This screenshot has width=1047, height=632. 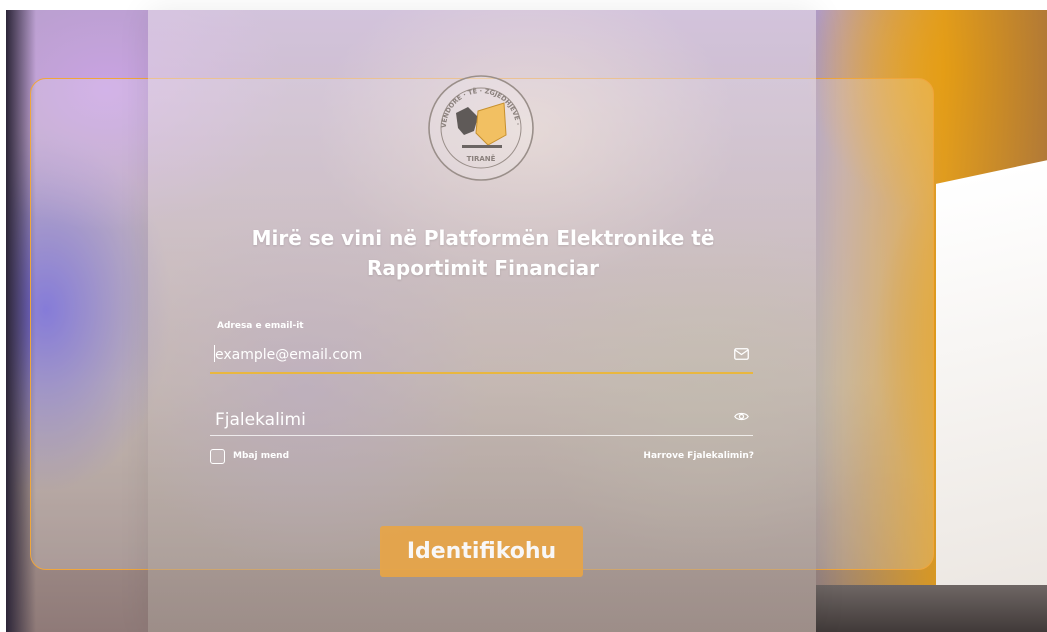 I want to click on background-white-object, so click(x=991, y=385).